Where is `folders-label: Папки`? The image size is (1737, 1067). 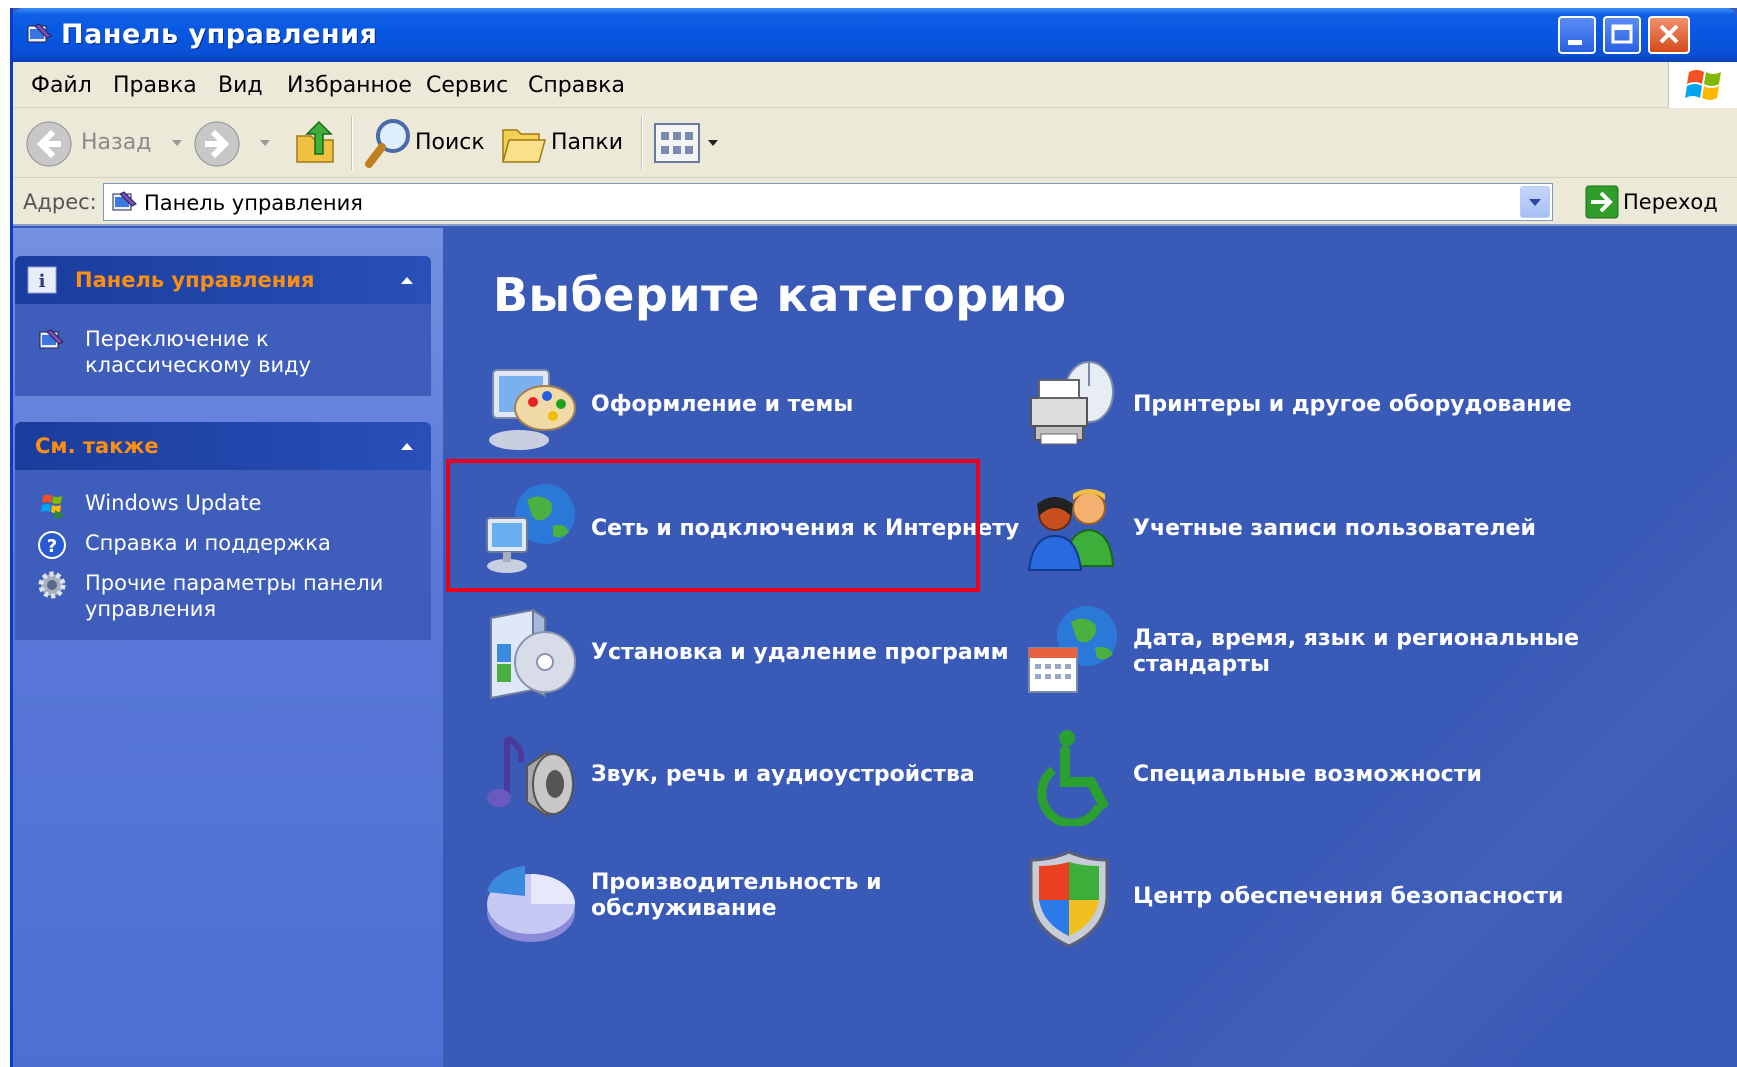 folders-label: Папки is located at coordinates (587, 142).